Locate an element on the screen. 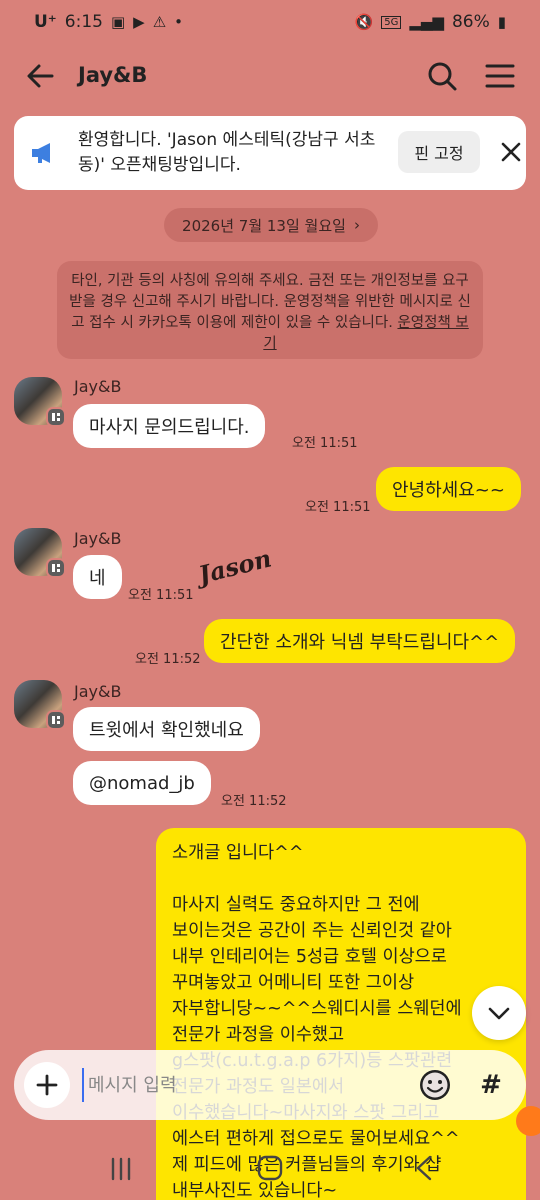  chevron-down-icon is located at coordinates (499, 1013).